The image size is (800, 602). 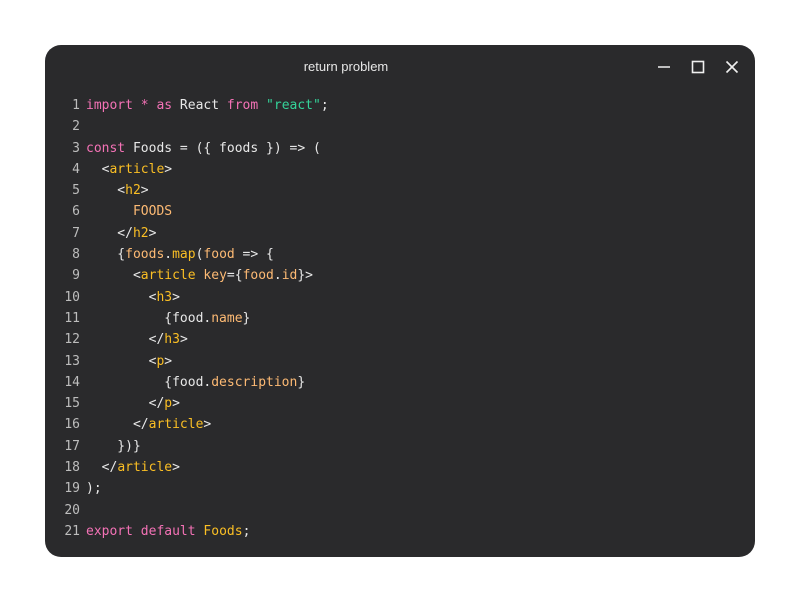 I want to click on line-number: 17, so click(x=72, y=446).